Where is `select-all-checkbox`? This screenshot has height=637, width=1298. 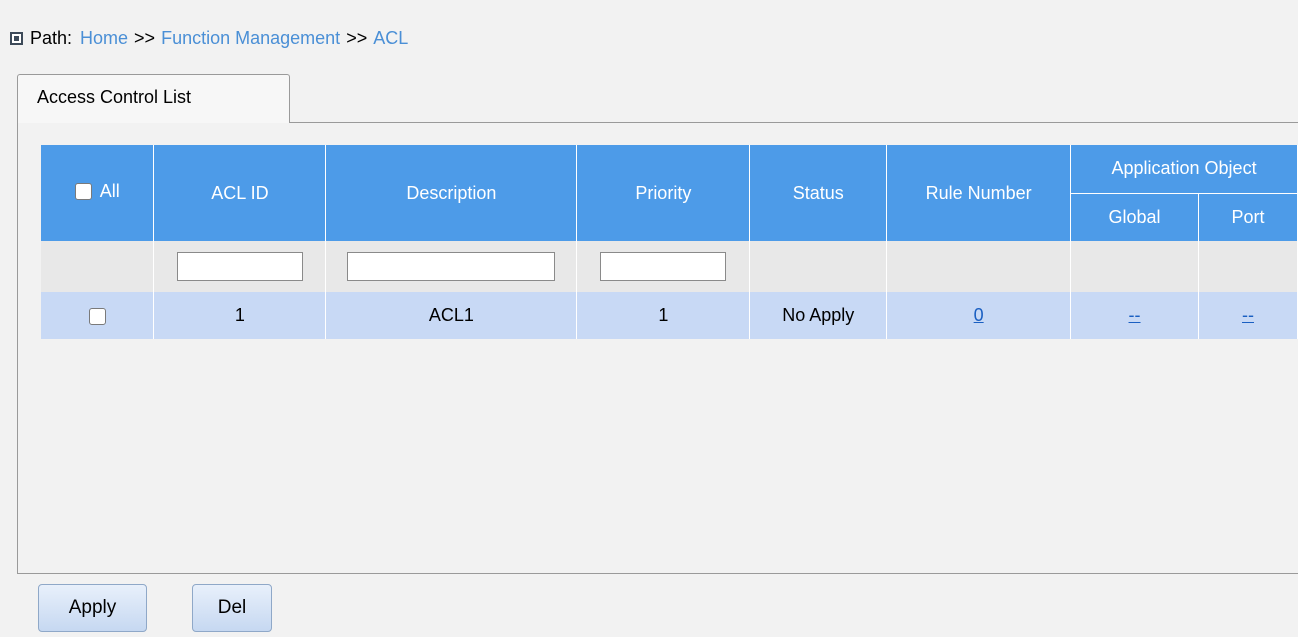 select-all-checkbox is located at coordinates (83, 191).